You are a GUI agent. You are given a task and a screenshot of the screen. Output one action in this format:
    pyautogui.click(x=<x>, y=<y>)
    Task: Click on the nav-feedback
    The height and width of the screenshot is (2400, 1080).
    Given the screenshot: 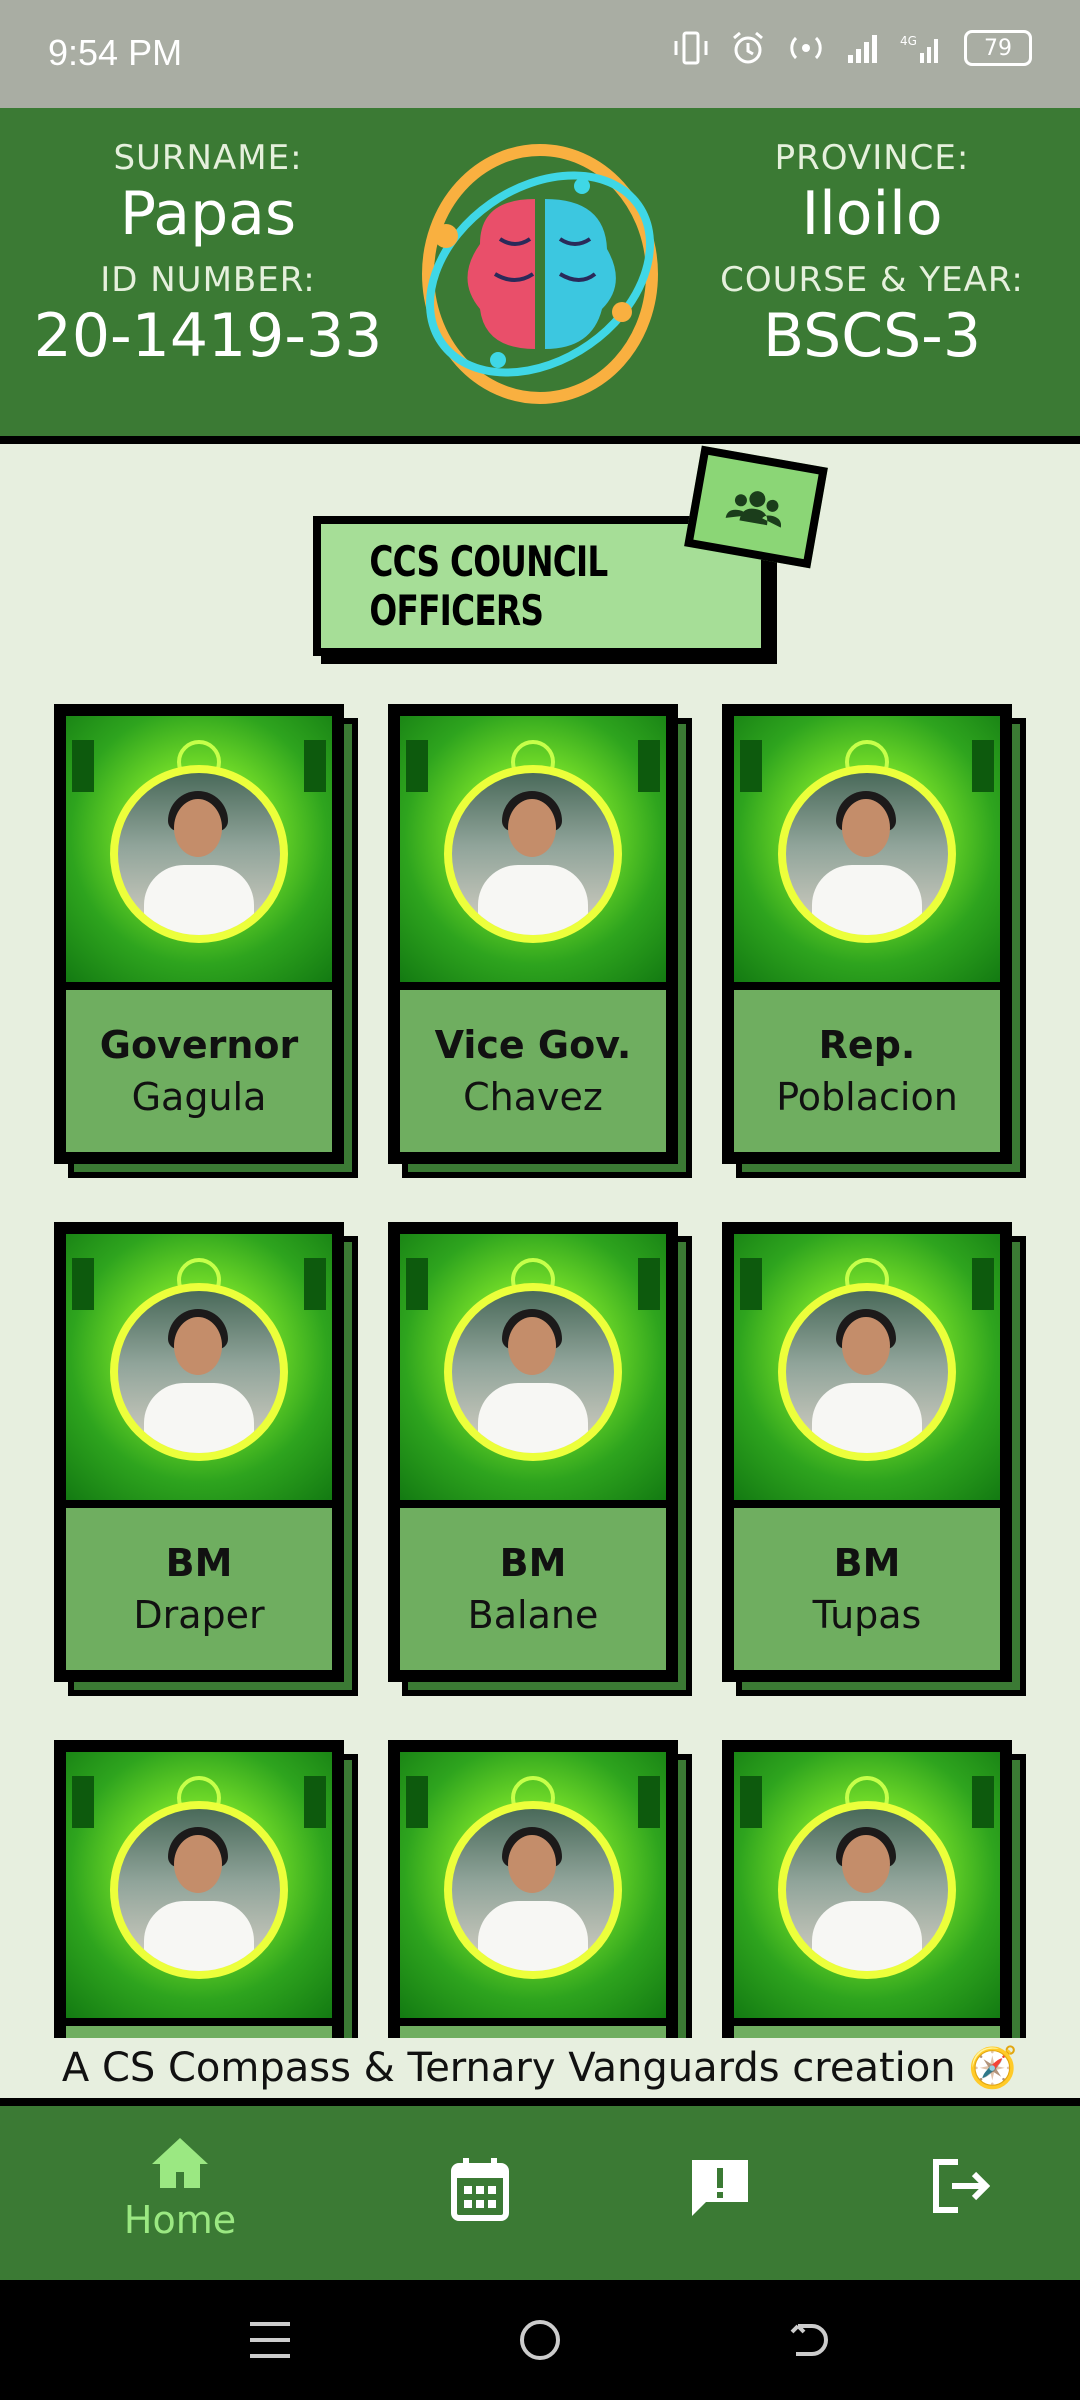 What is the action you would take?
    pyautogui.click(x=720, y=2180)
    